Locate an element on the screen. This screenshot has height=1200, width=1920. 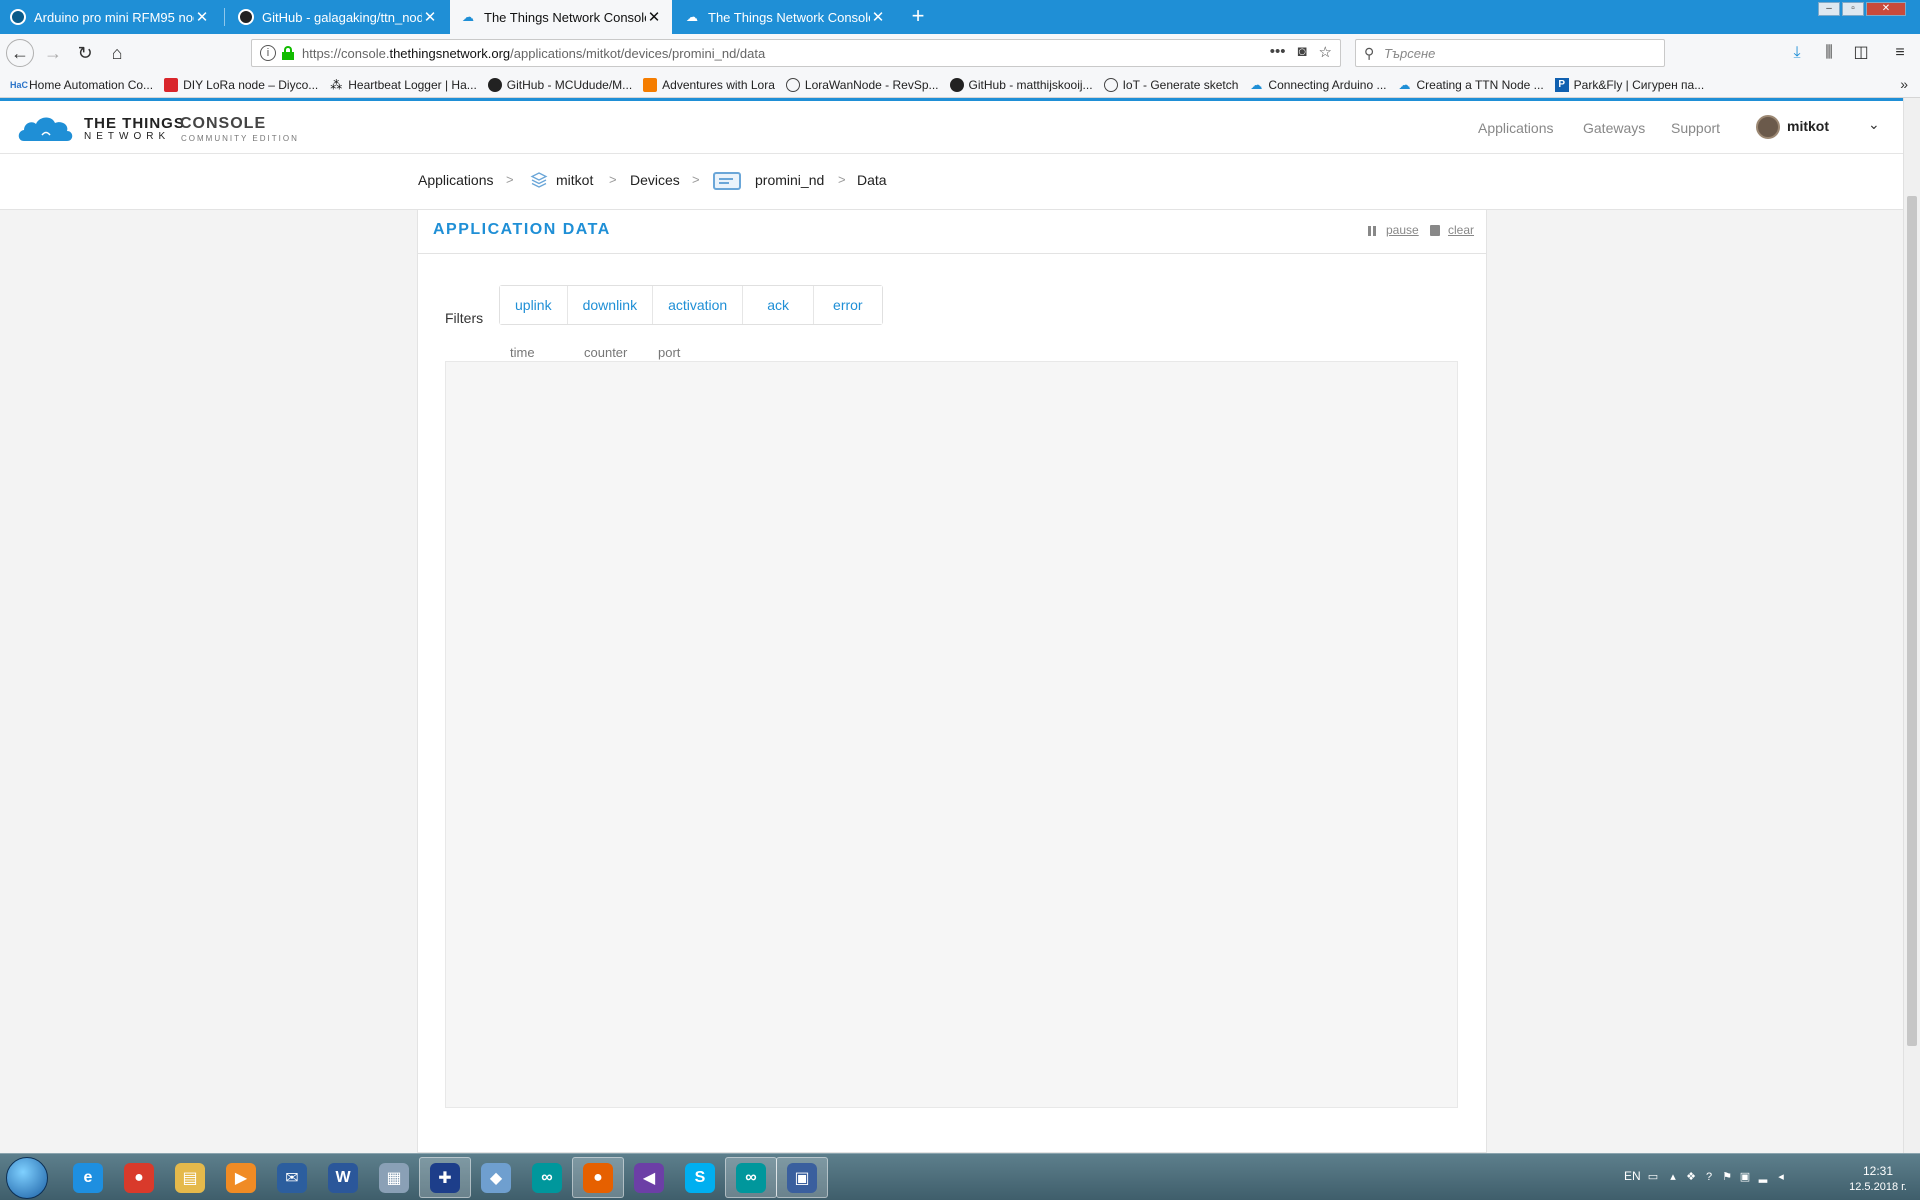
sidebar-icon: ◫ is located at coordinates (1861, 53).